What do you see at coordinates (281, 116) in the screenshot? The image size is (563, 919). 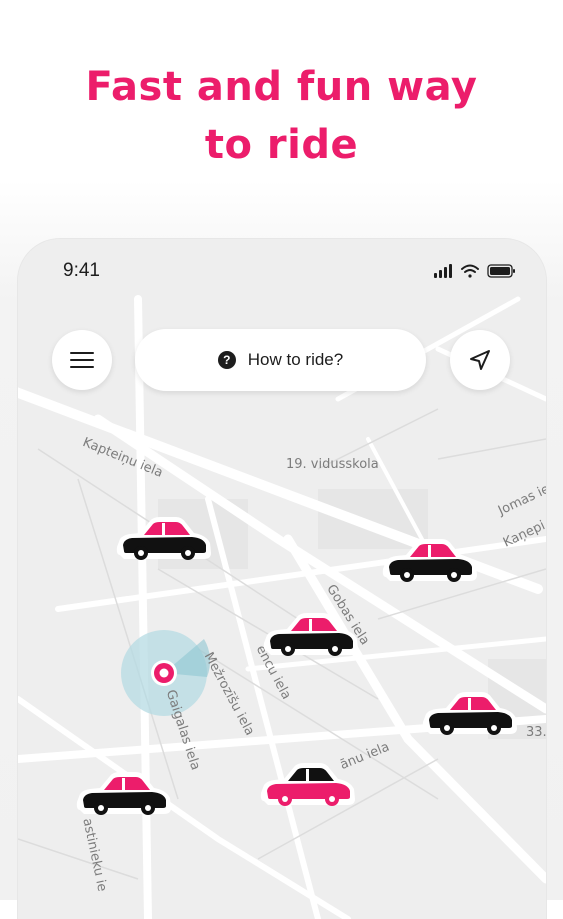 I see `headline: Fast and fun way to ride` at bounding box center [281, 116].